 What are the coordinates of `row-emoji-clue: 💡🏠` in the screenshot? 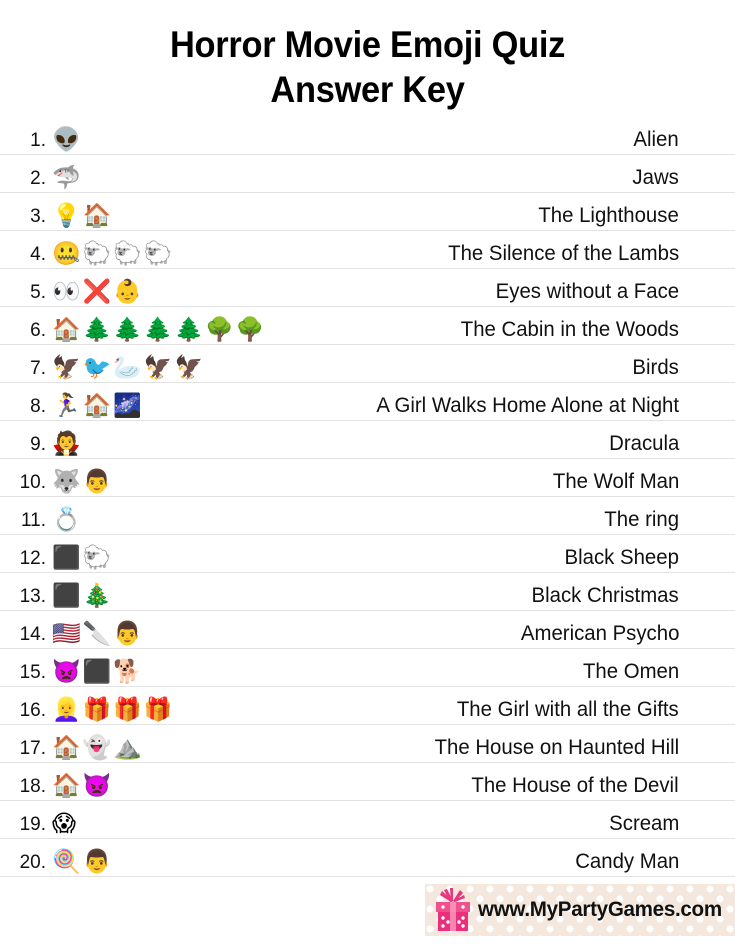 It's located at (83, 216).